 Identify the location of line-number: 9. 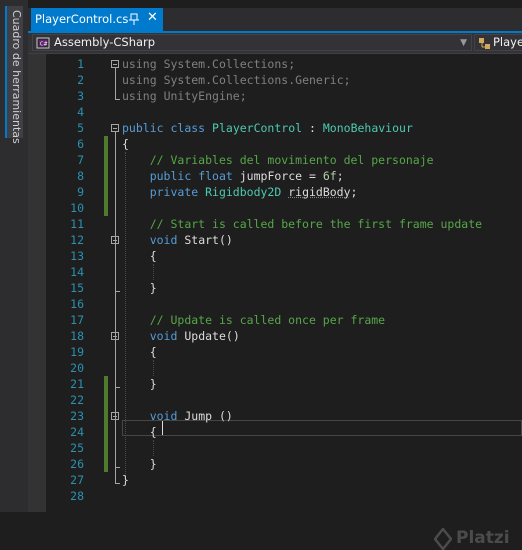
(80, 192).